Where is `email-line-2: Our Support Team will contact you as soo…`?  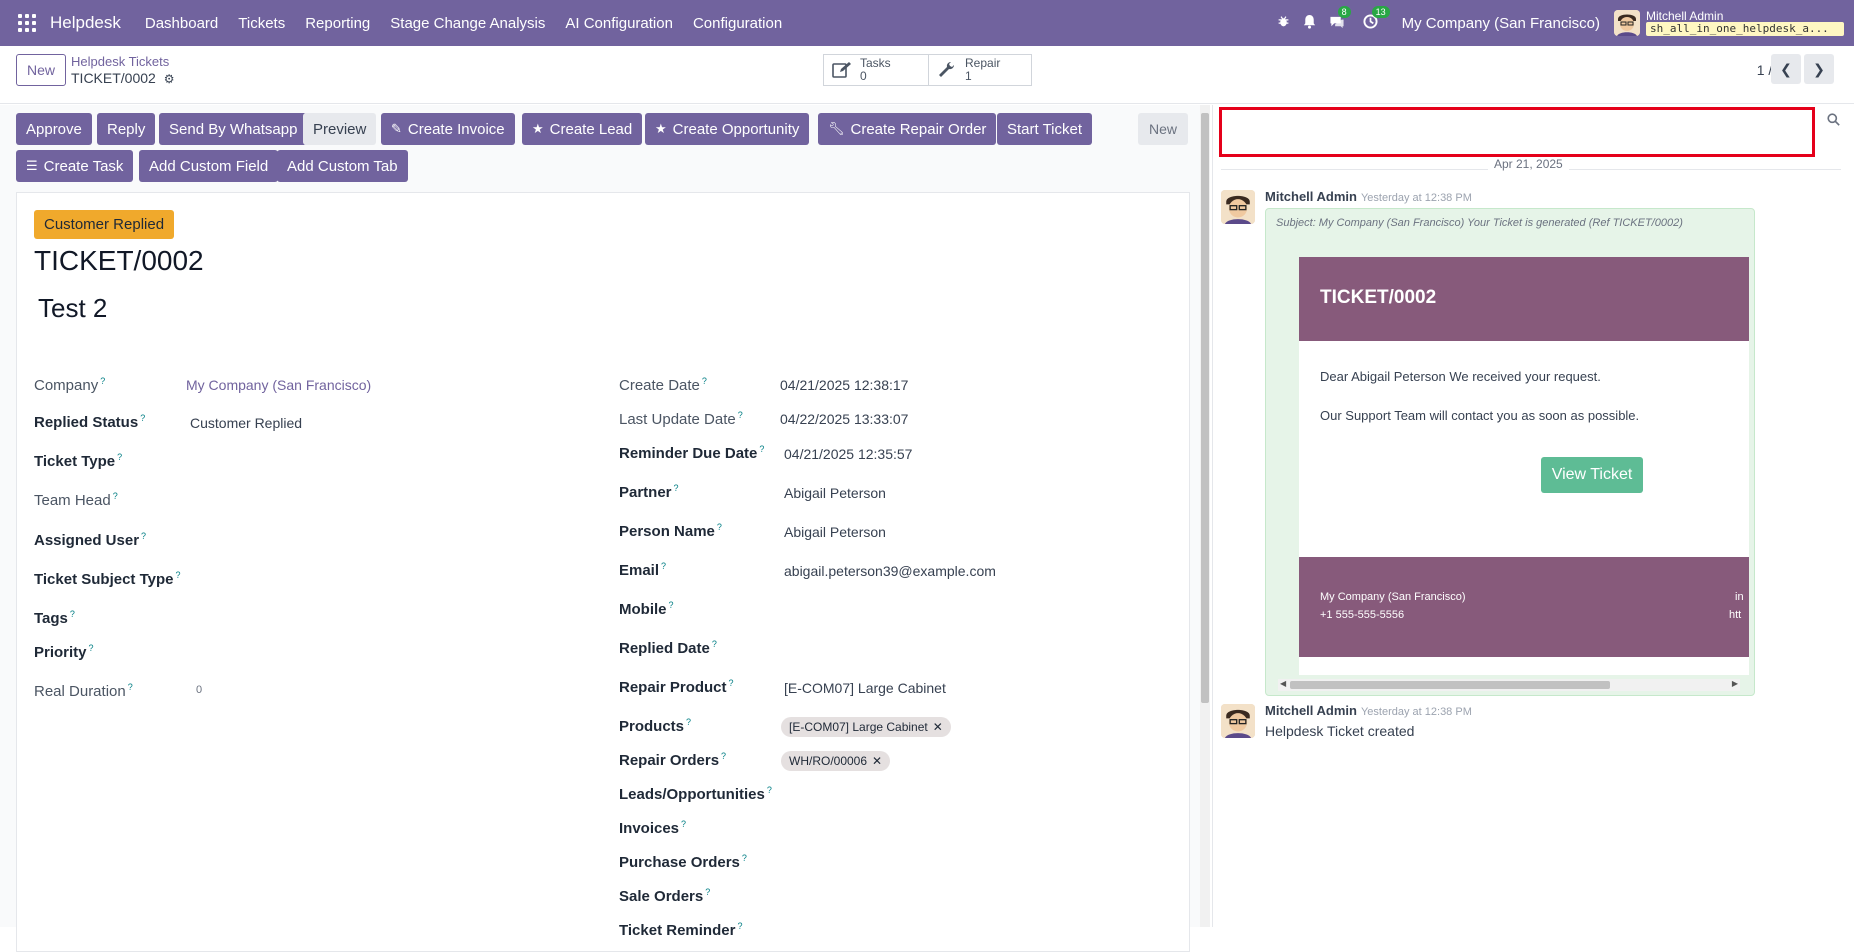
email-line-2: Our Support Team will contact you as soo… is located at coordinates (1480, 415).